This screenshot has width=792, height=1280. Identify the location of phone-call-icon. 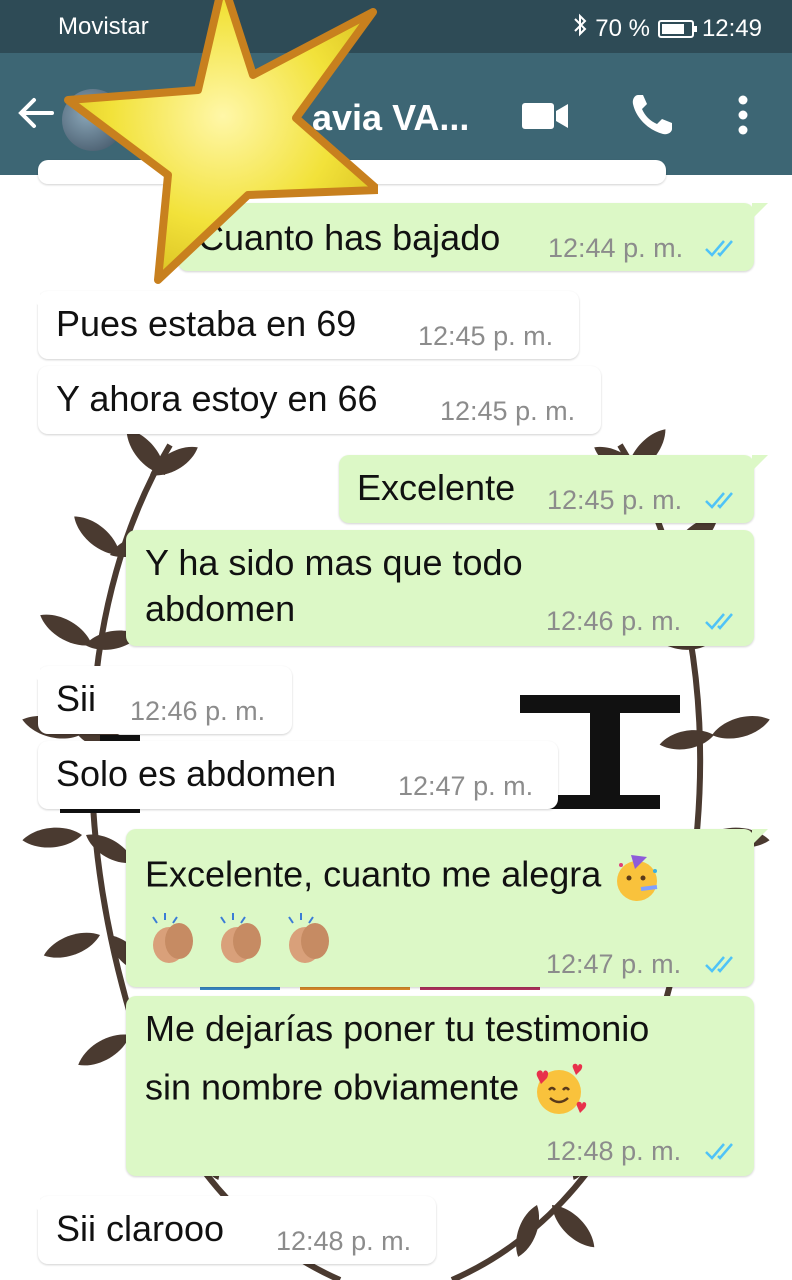
(652, 115).